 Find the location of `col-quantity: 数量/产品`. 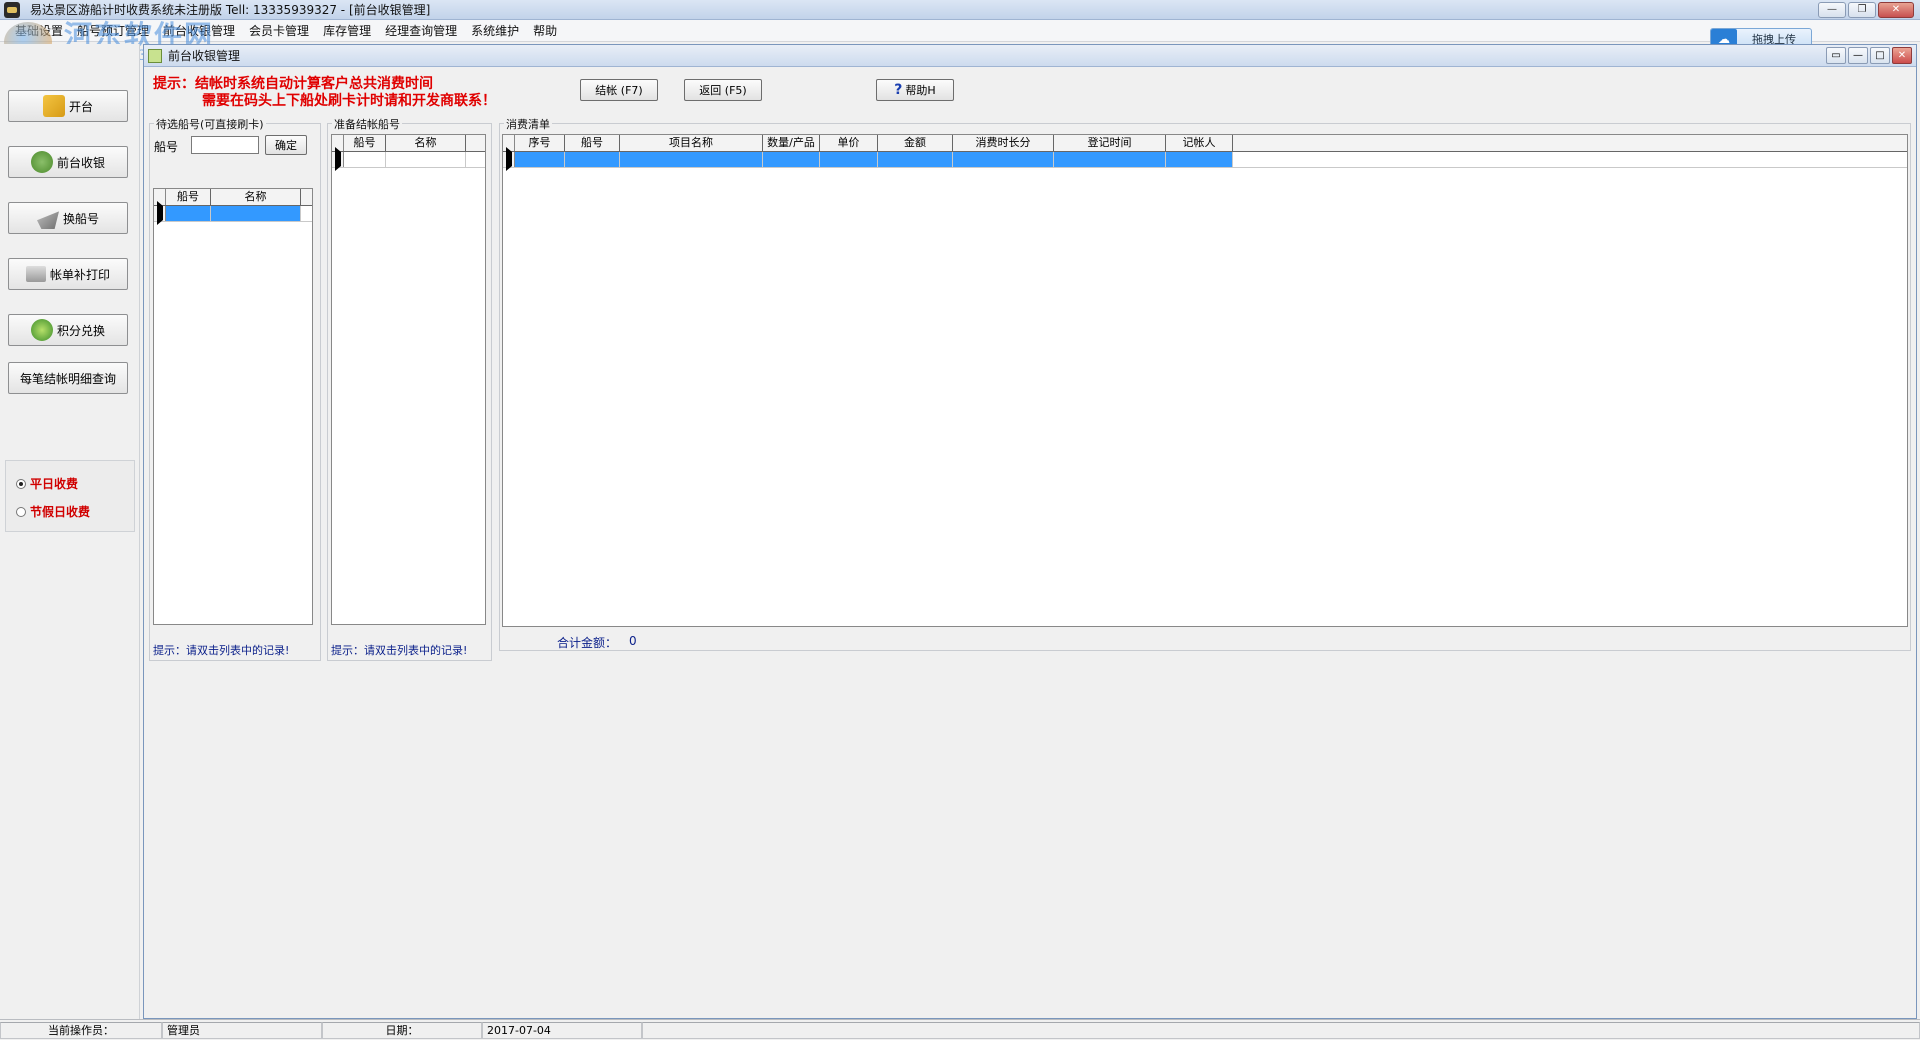

col-quantity: 数量/产品 is located at coordinates (791, 143).